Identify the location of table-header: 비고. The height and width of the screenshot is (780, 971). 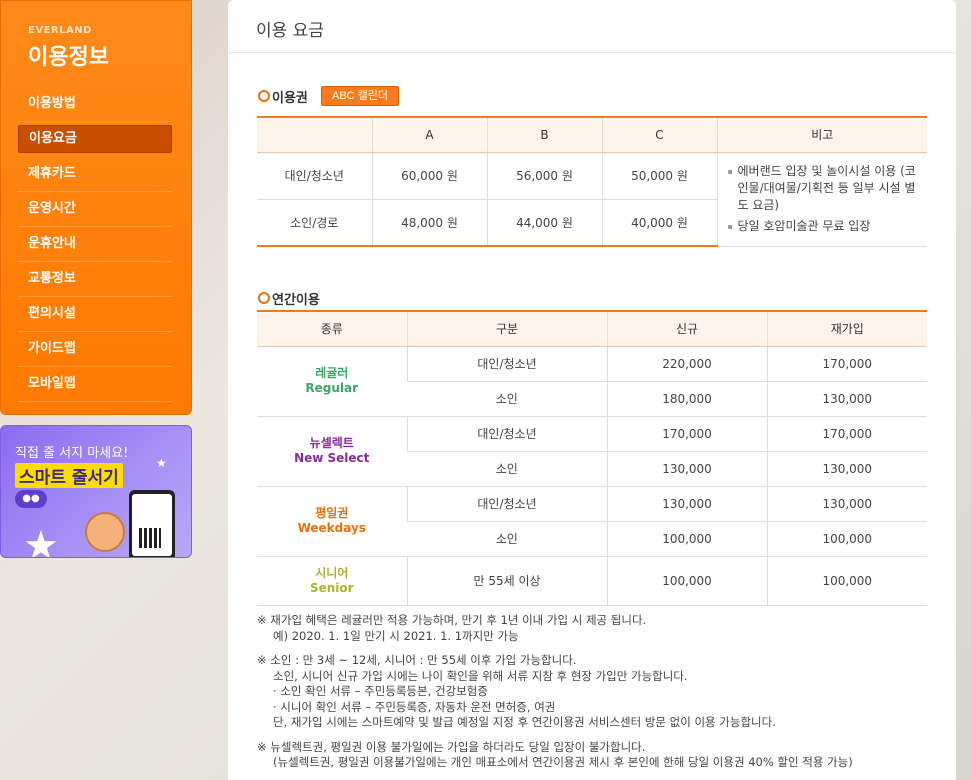
(821, 134).